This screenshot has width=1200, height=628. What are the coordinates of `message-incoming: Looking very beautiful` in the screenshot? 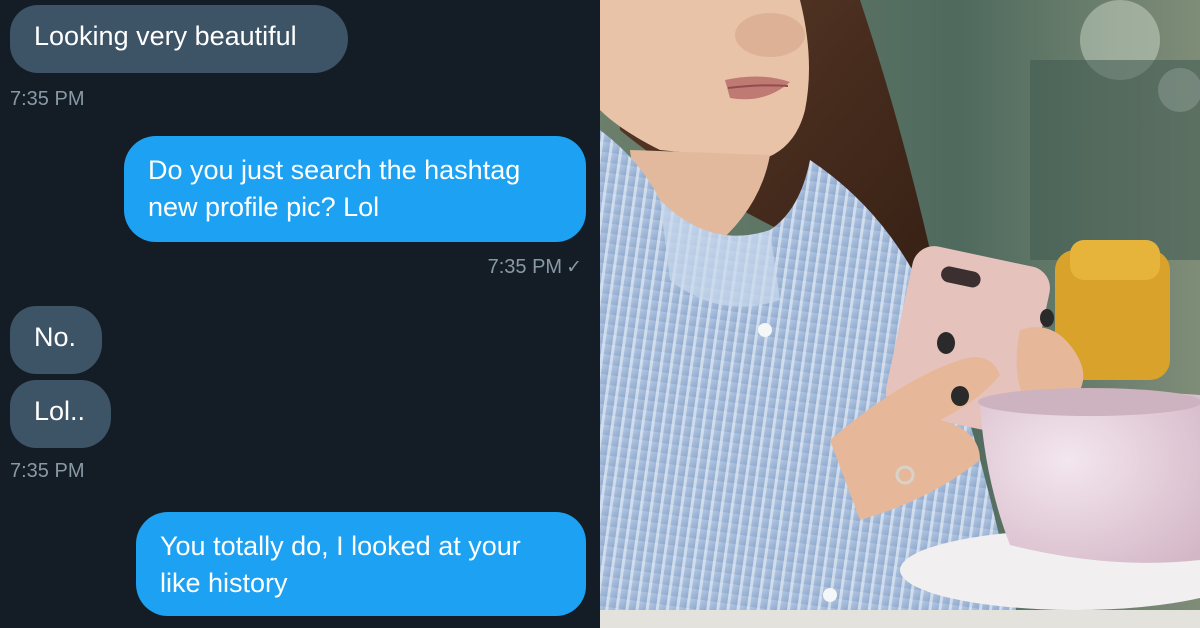 It's located at (179, 39).